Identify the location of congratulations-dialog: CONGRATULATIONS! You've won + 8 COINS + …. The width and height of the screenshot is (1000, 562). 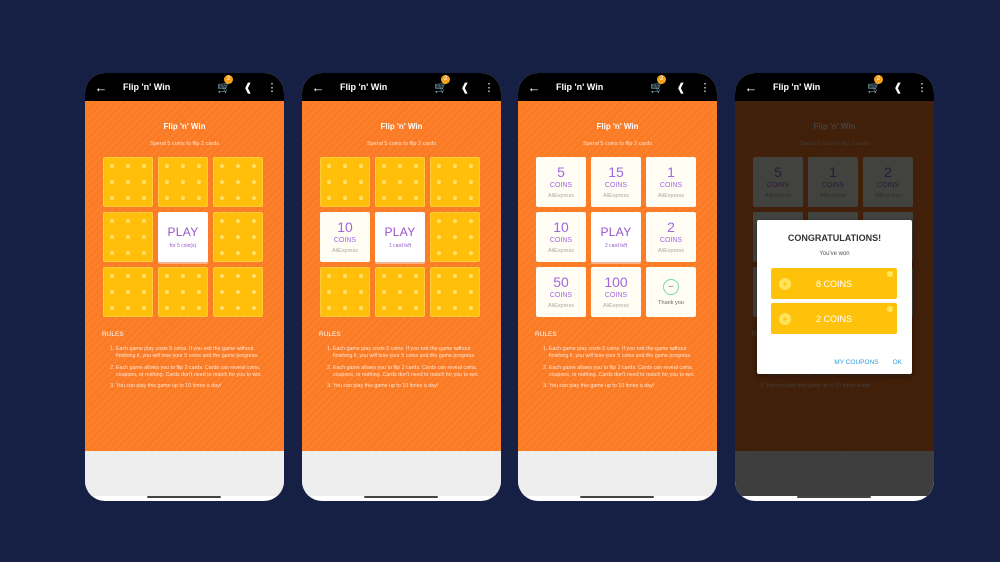
(834, 297).